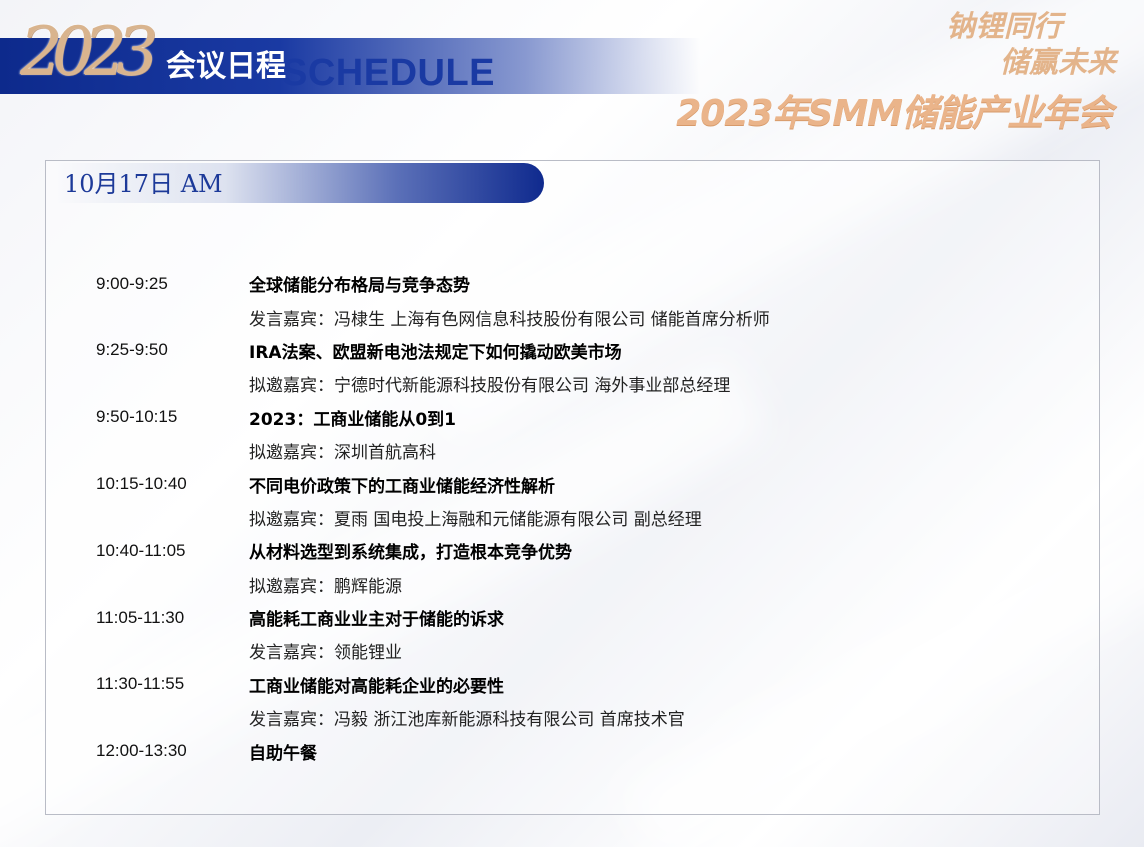 The width and height of the screenshot is (1144, 847). What do you see at coordinates (576, 584) in the screenshot?
I see `agenda-speaker-row: 拟邀嘉宾：鹏辉能源` at bounding box center [576, 584].